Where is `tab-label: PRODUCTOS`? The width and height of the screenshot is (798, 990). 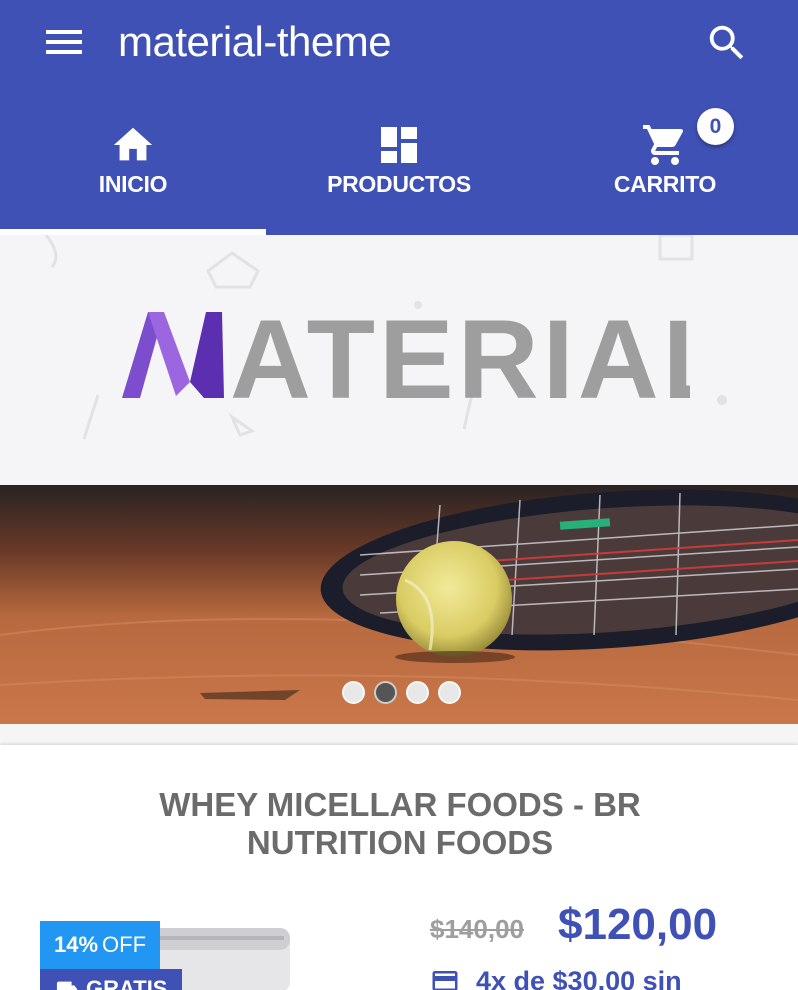
tab-label: PRODUCTOS is located at coordinates (399, 184).